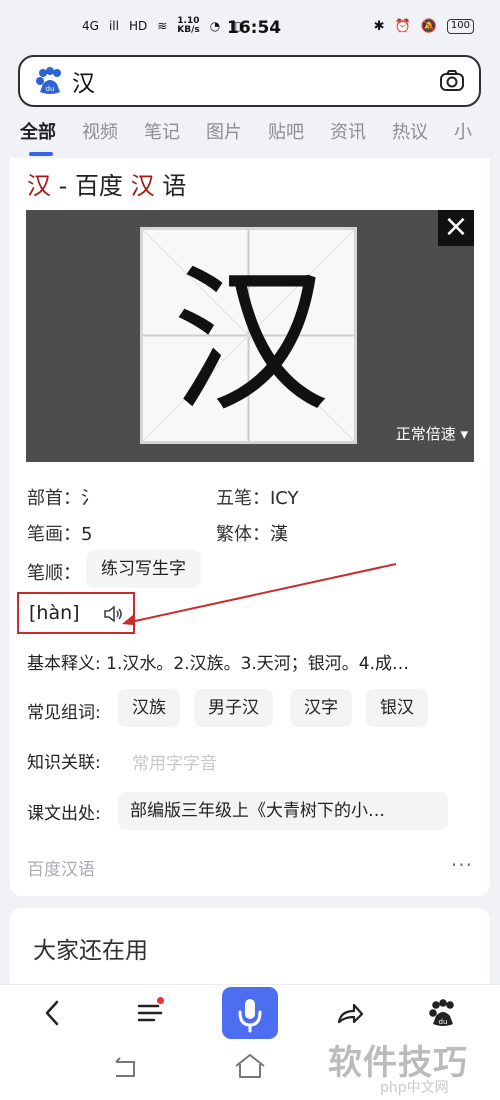 Image resolution: width=500 pixels, height=1100 pixels. I want to click on traditional-label: 繁体：, so click(243, 534).